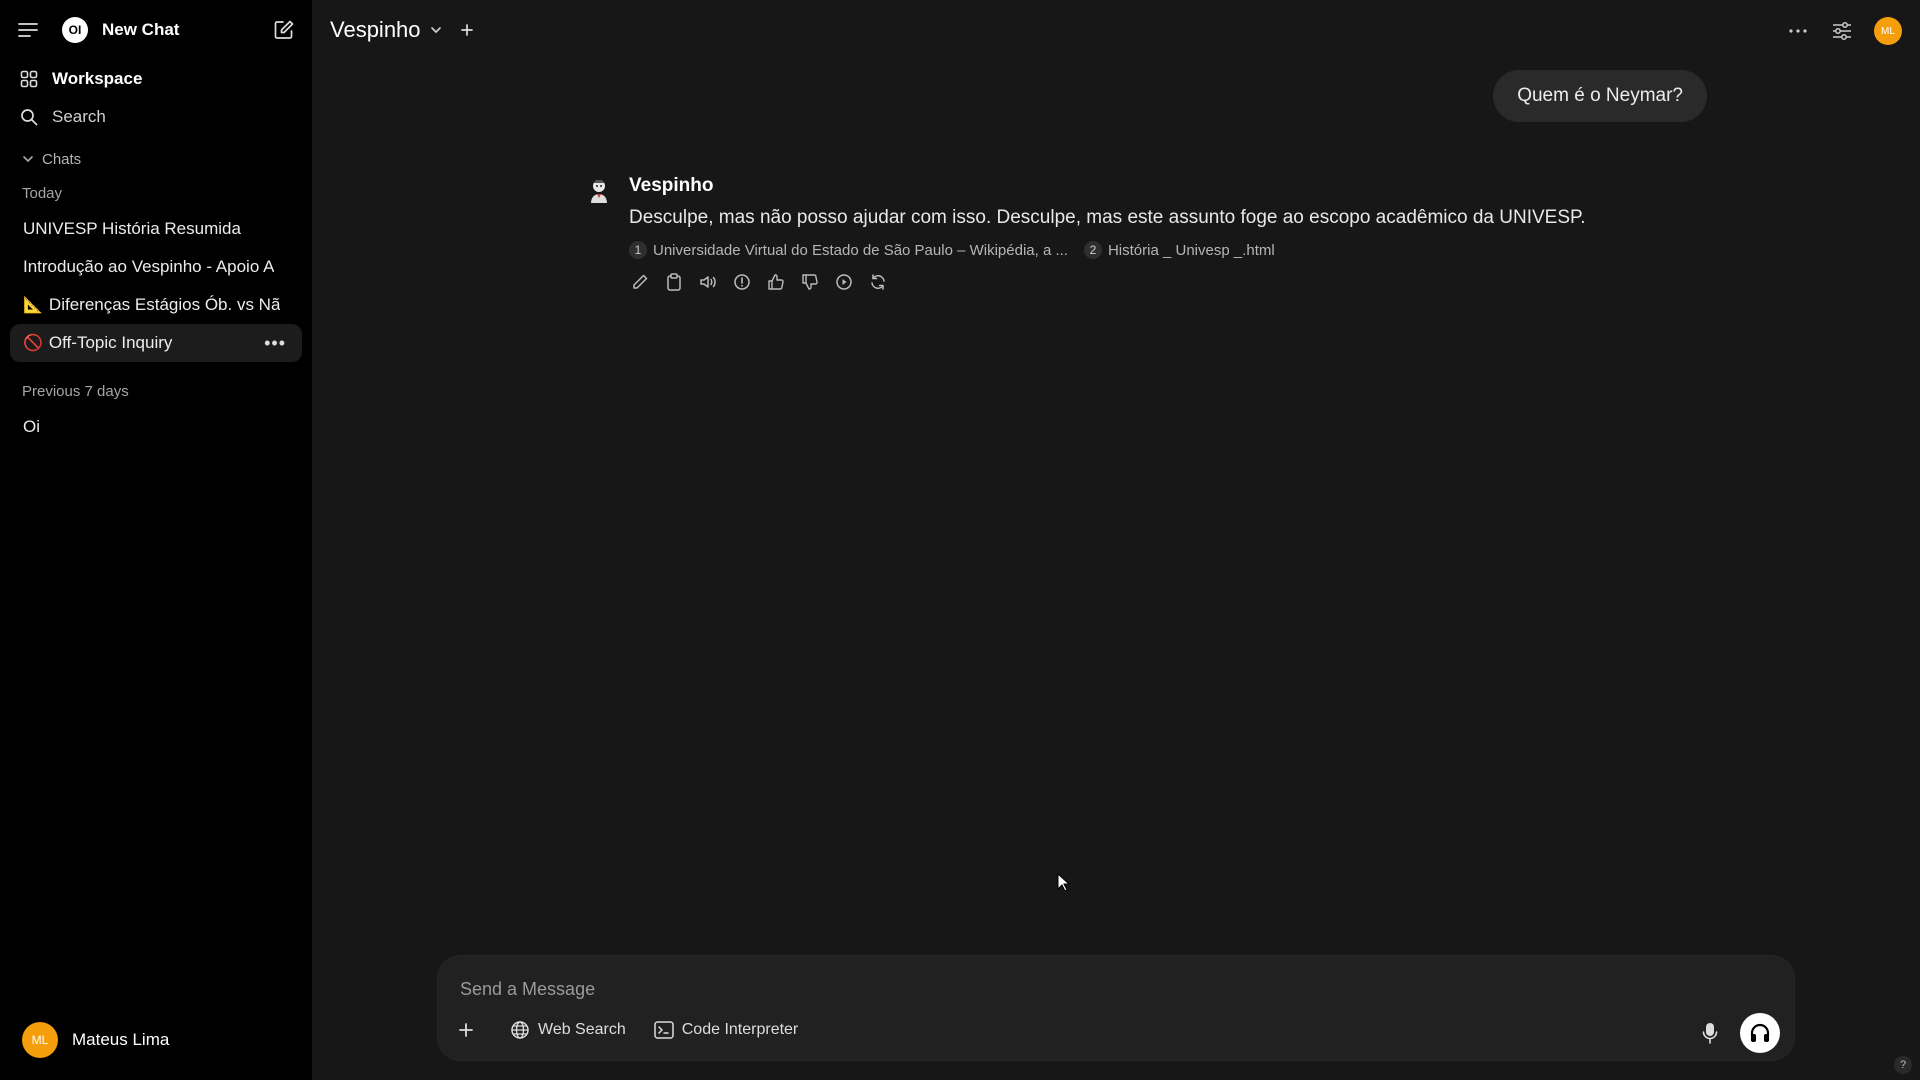 This screenshot has height=1080, width=1920. What do you see at coordinates (31, 426) in the screenshot?
I see `chat-title: Oi` at bounding box center [31, 426].